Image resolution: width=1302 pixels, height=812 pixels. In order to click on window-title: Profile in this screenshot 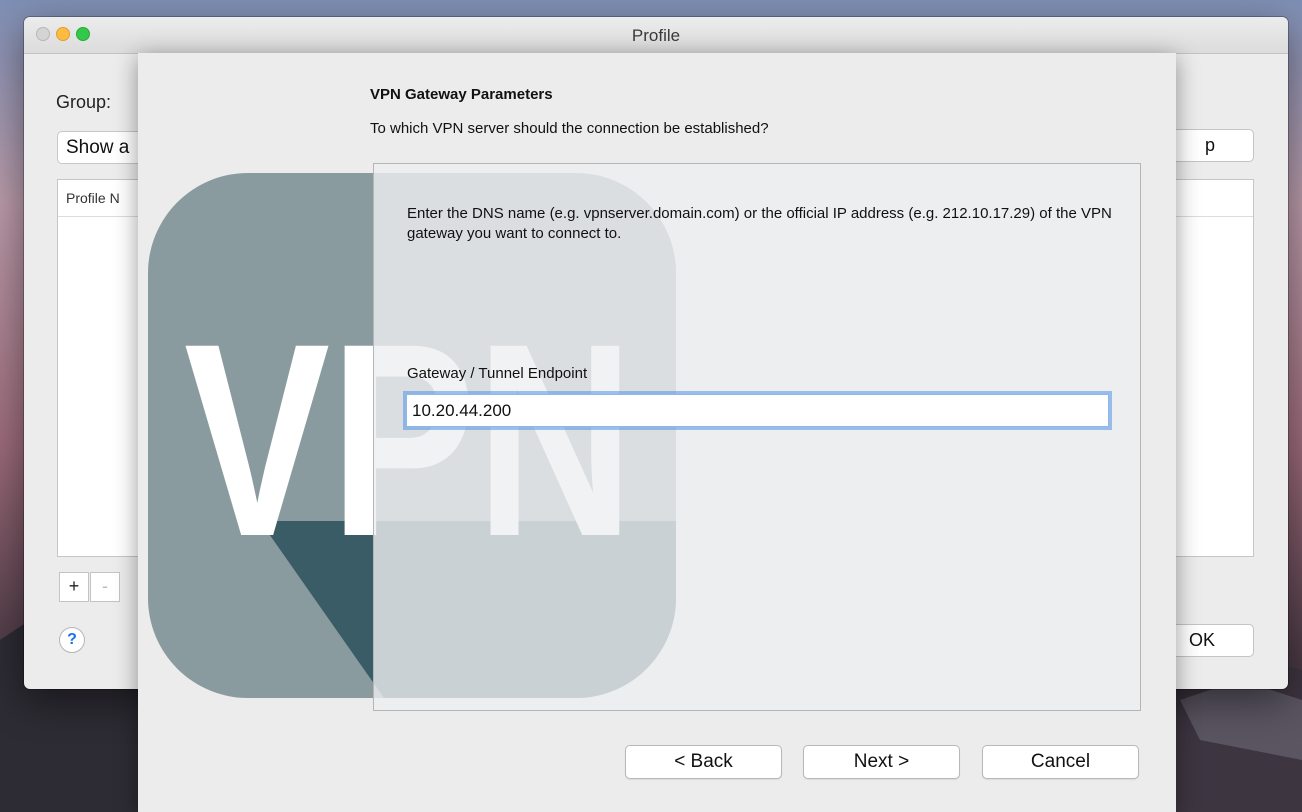, I will do `click(656, 35)`.